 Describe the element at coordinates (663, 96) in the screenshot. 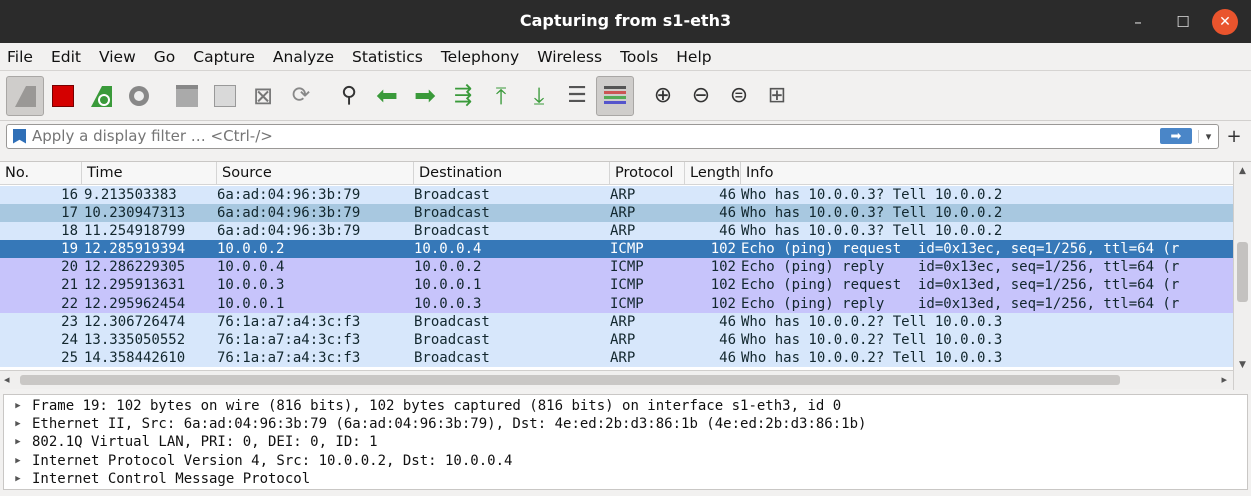

I see `zoom-in-icon: ⊕` at that location.